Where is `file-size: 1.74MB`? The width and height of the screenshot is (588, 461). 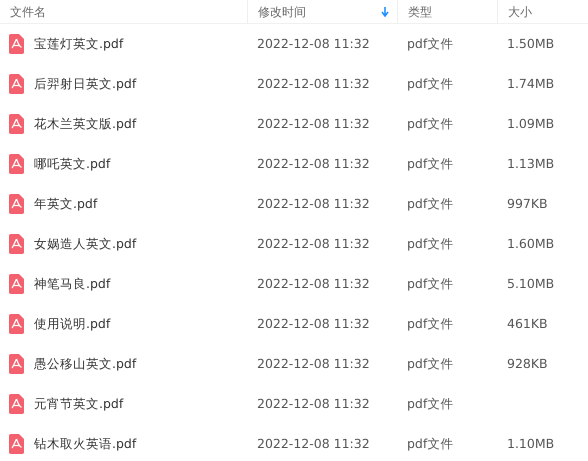 file-size: 1.74MB is located at coordinates (530, 83).